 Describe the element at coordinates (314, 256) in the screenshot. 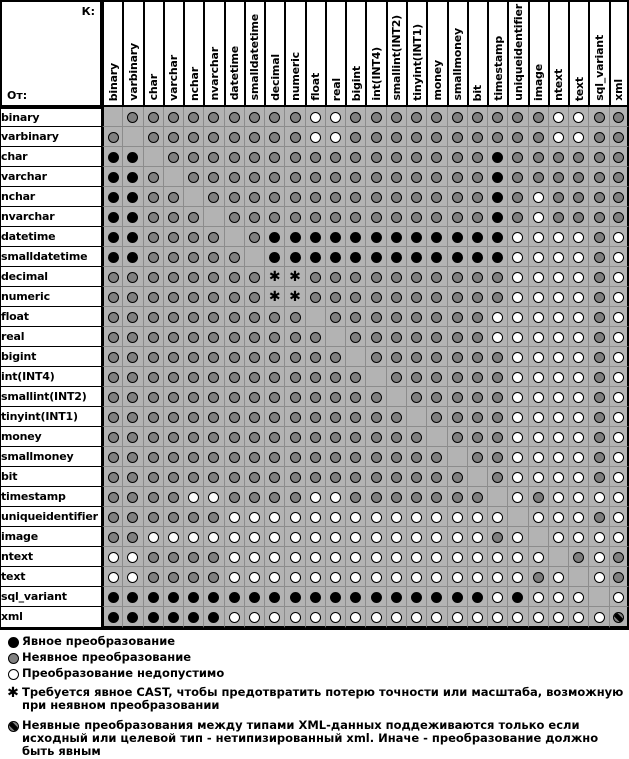

I see `matrix-row: smalldatetime` at that location.